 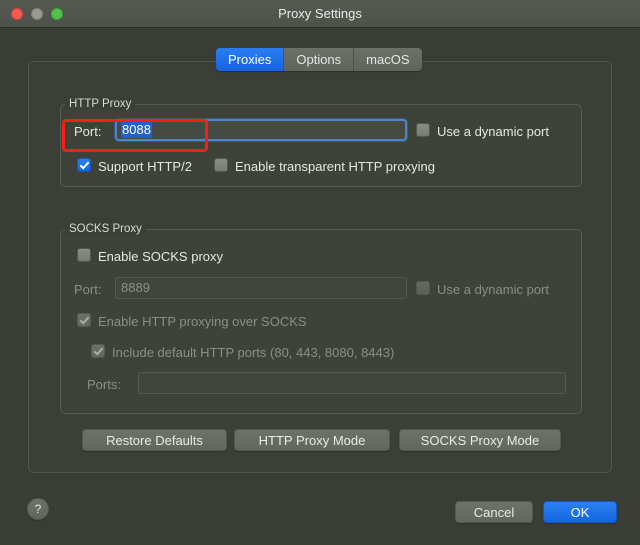 I want to click on include-default-http-ports-checkbox, so click(x=98, y=351).